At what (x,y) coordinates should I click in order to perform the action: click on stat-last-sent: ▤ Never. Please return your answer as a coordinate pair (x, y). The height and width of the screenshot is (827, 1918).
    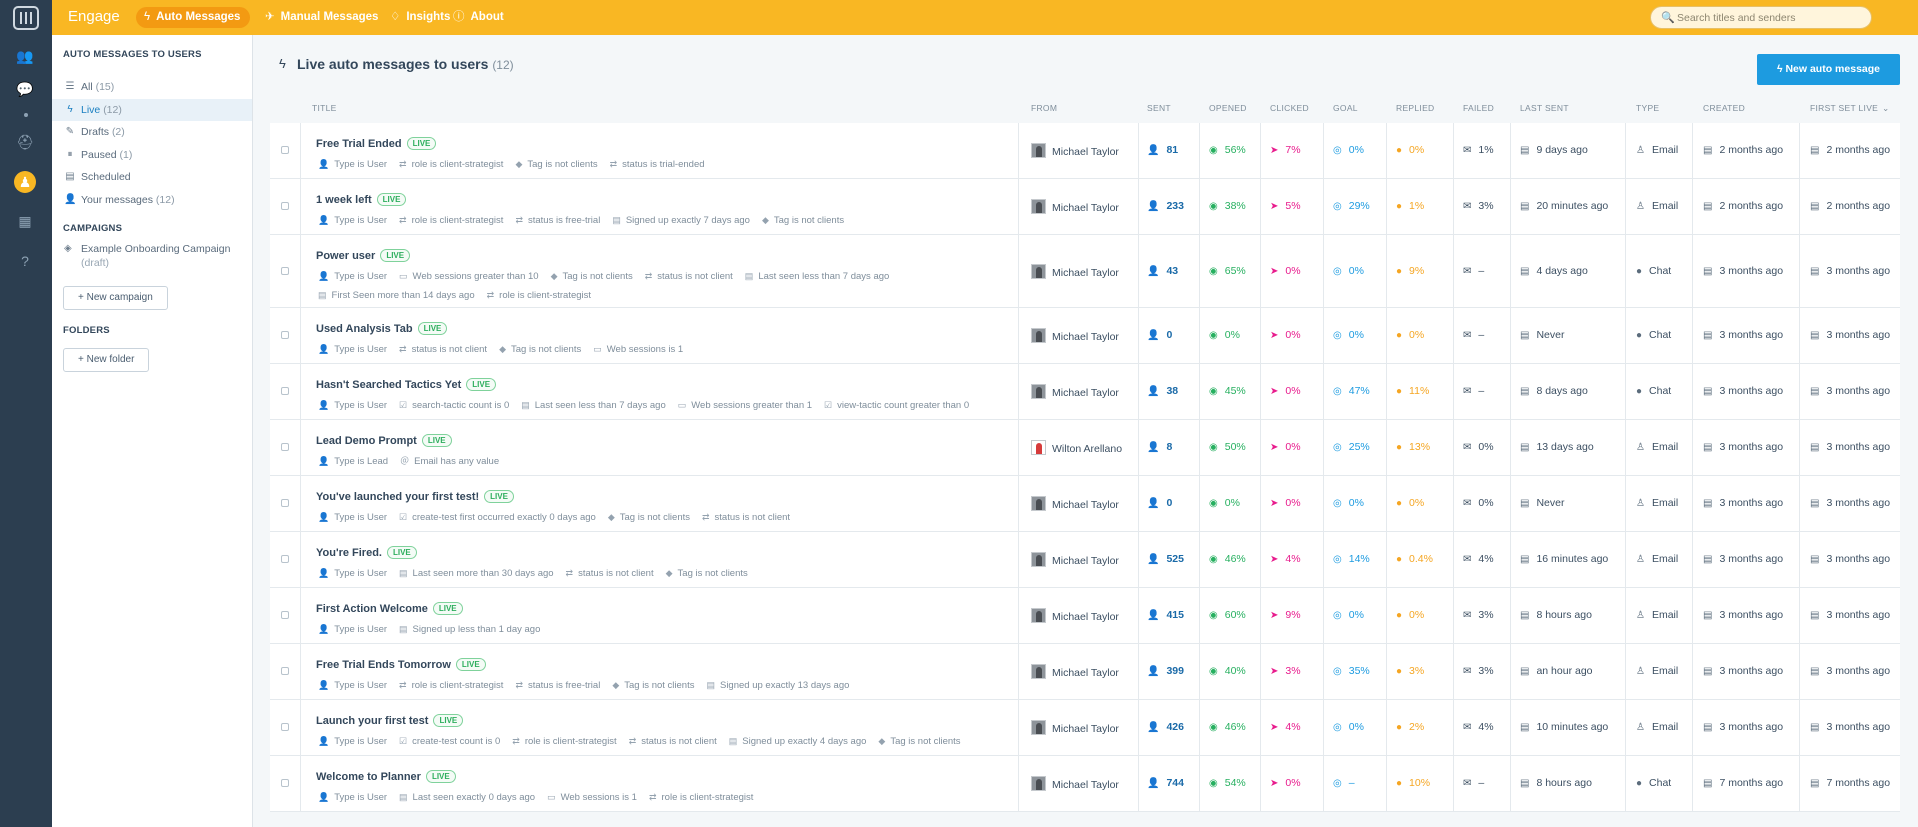
    Looking at the image, I should click on (1542, 335).